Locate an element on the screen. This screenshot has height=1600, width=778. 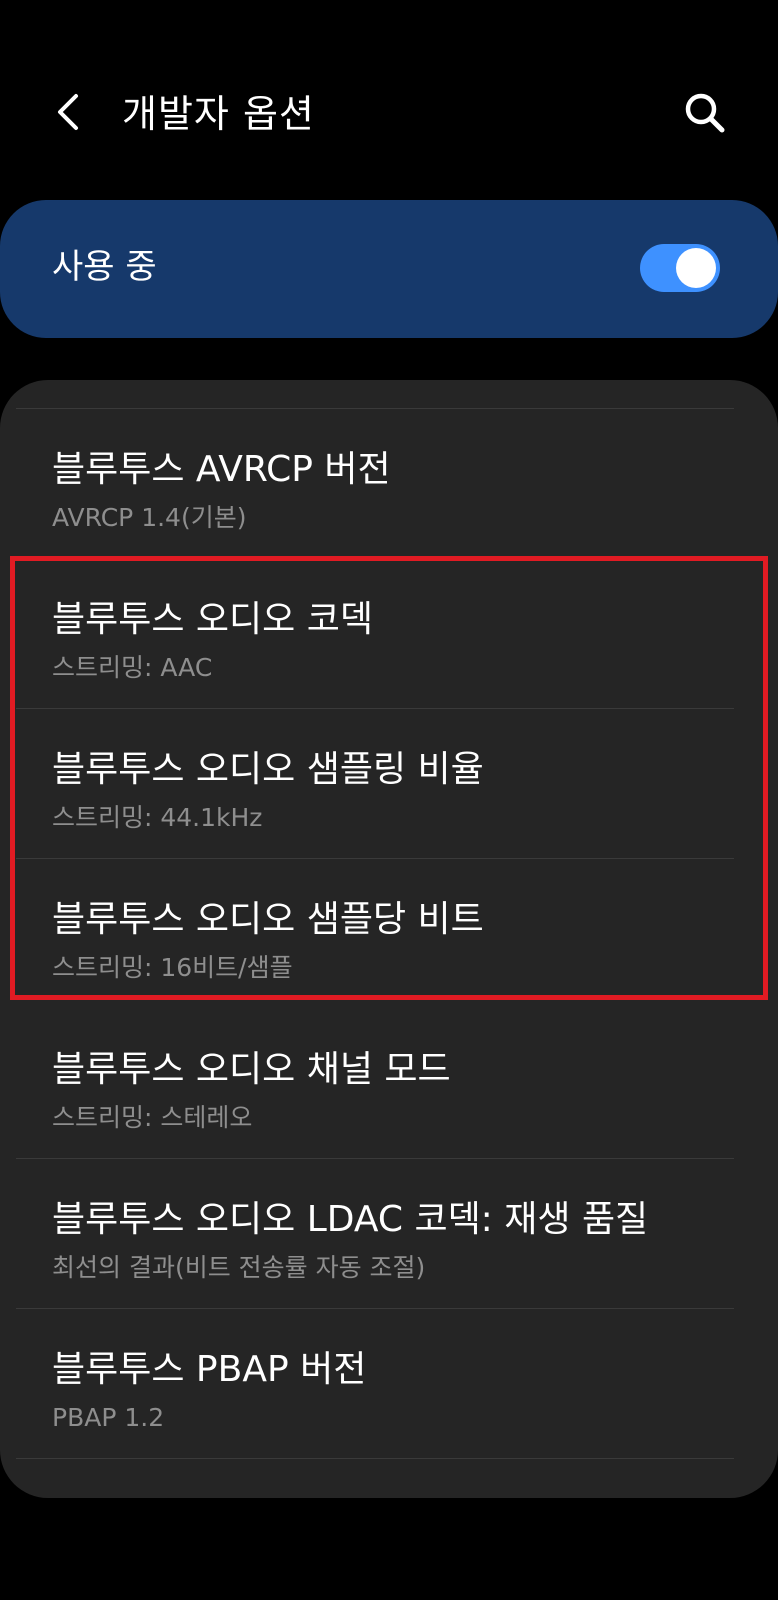
setting-summary: AVRCP 1.4(기본) is located at coordinates (149, 517).